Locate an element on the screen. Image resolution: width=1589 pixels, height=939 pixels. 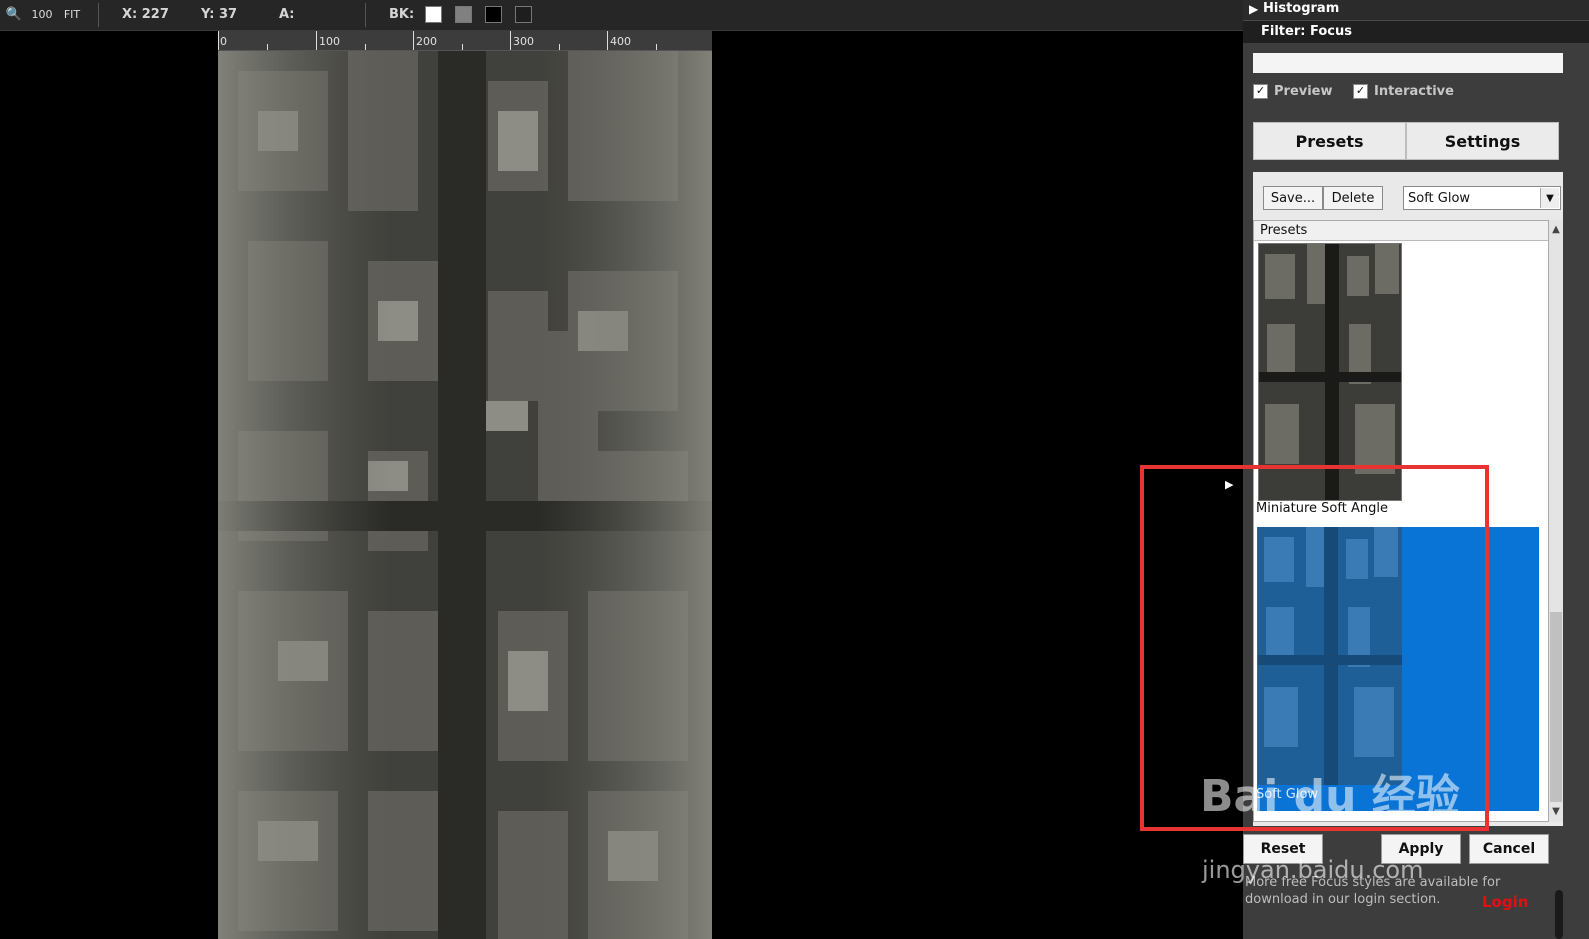
ruler-label: 200 is located at coordinates (426, 41).